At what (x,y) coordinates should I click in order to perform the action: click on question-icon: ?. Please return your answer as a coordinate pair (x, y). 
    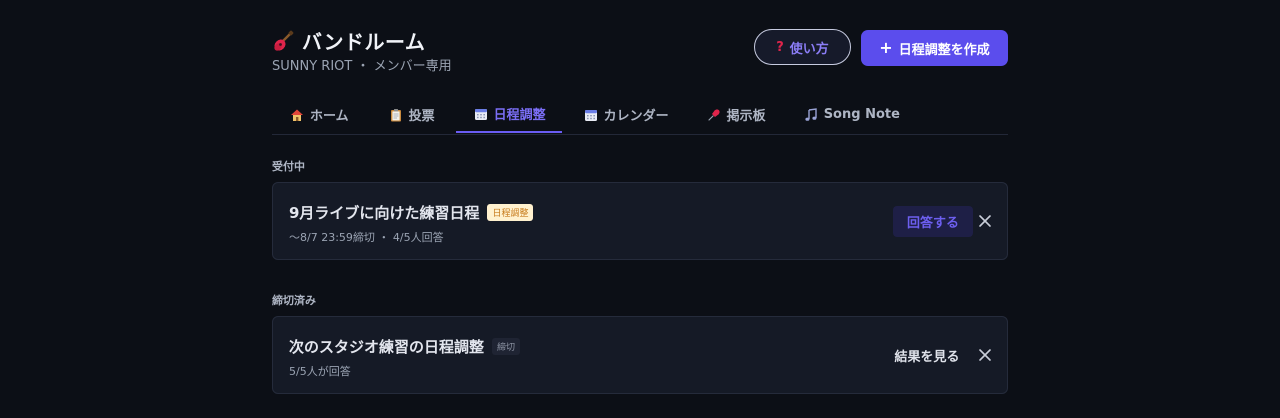
    Looking at the image, I should click on (780, 47).